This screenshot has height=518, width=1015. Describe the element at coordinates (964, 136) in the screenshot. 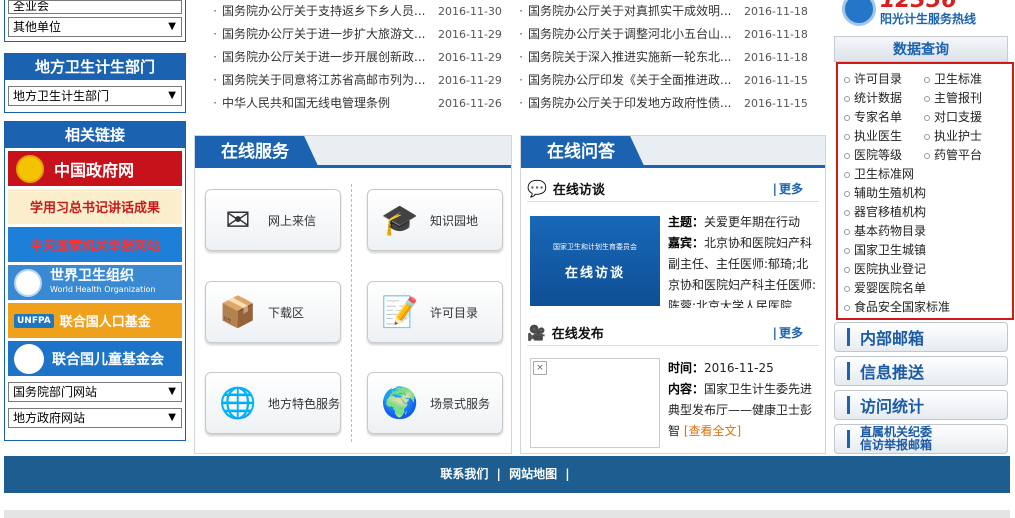

I see `dq-item: 执业护士` at that location.